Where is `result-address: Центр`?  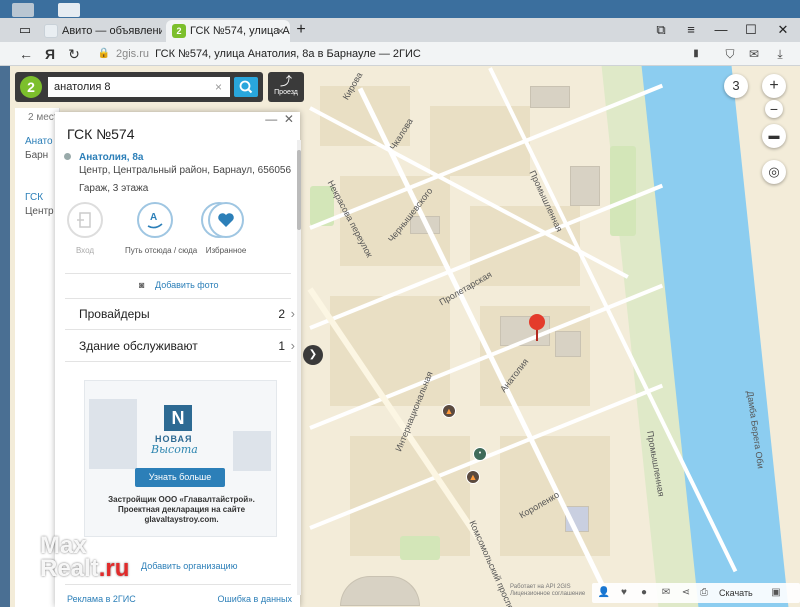 result-address: Центр is located at coordinates (39, 211).